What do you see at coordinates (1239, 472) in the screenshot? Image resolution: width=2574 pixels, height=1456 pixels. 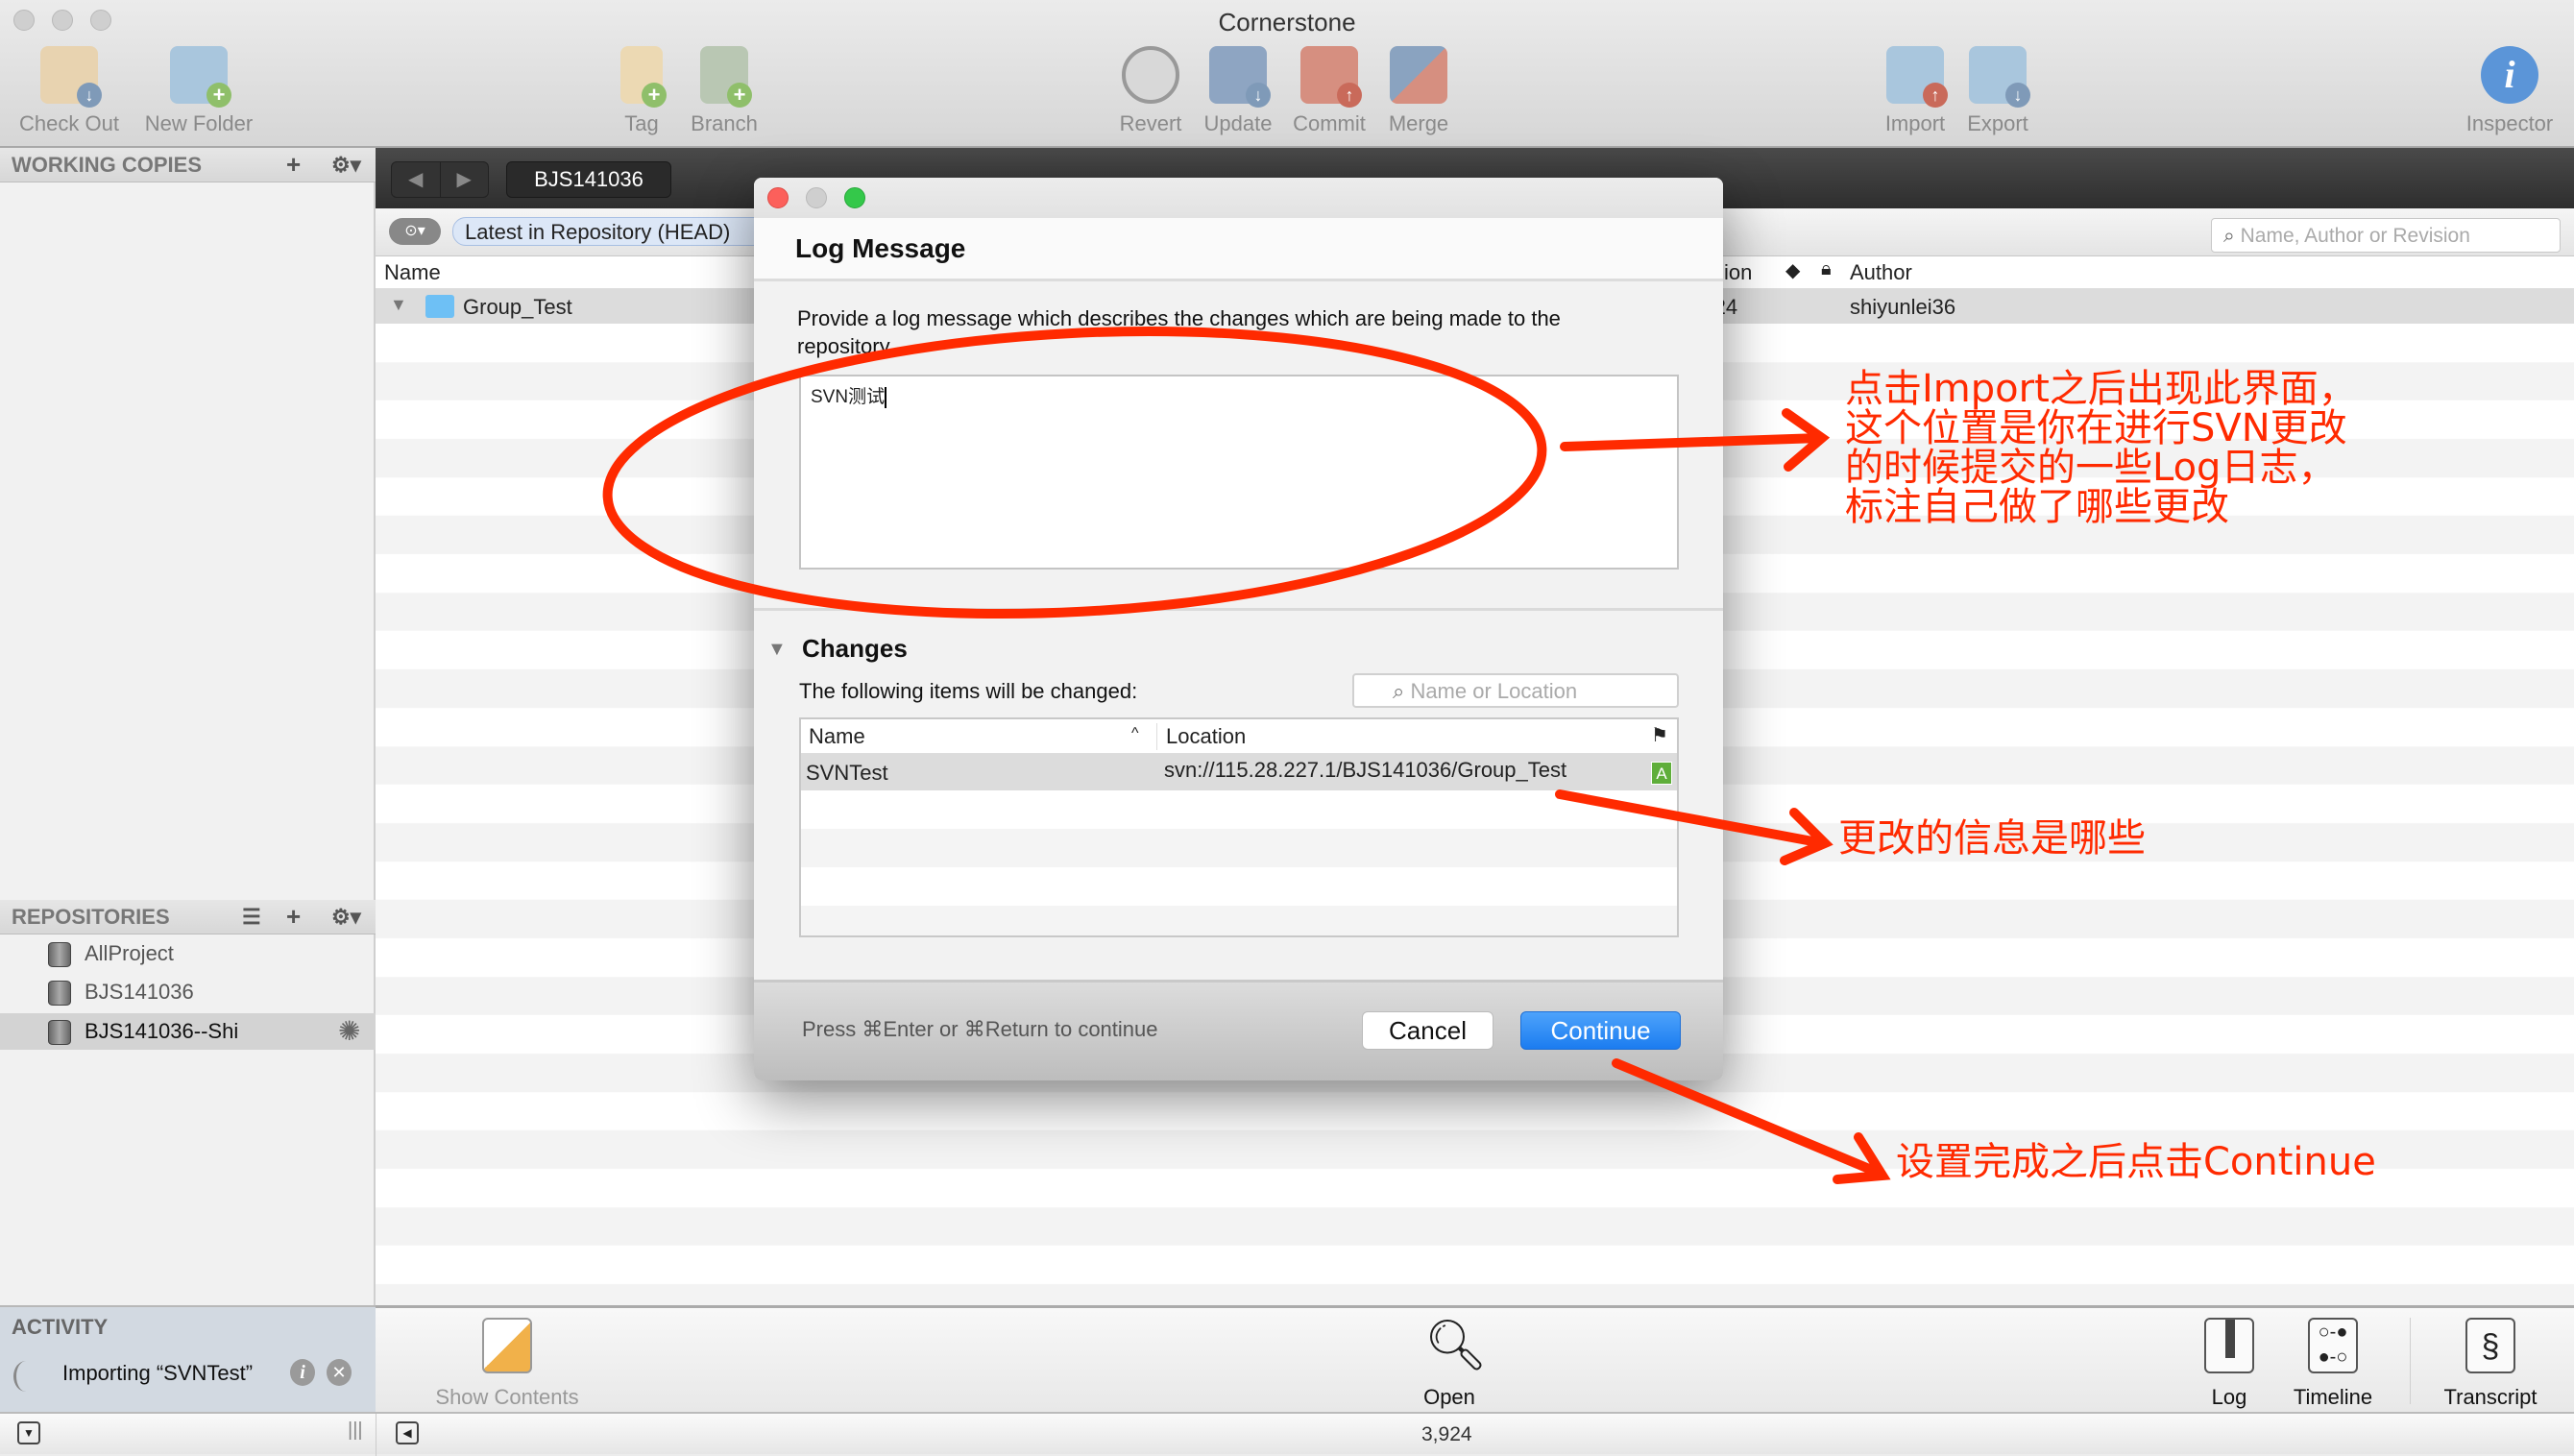 I see `log-message-input: SVN测试` at bounding box center [1239, 472].